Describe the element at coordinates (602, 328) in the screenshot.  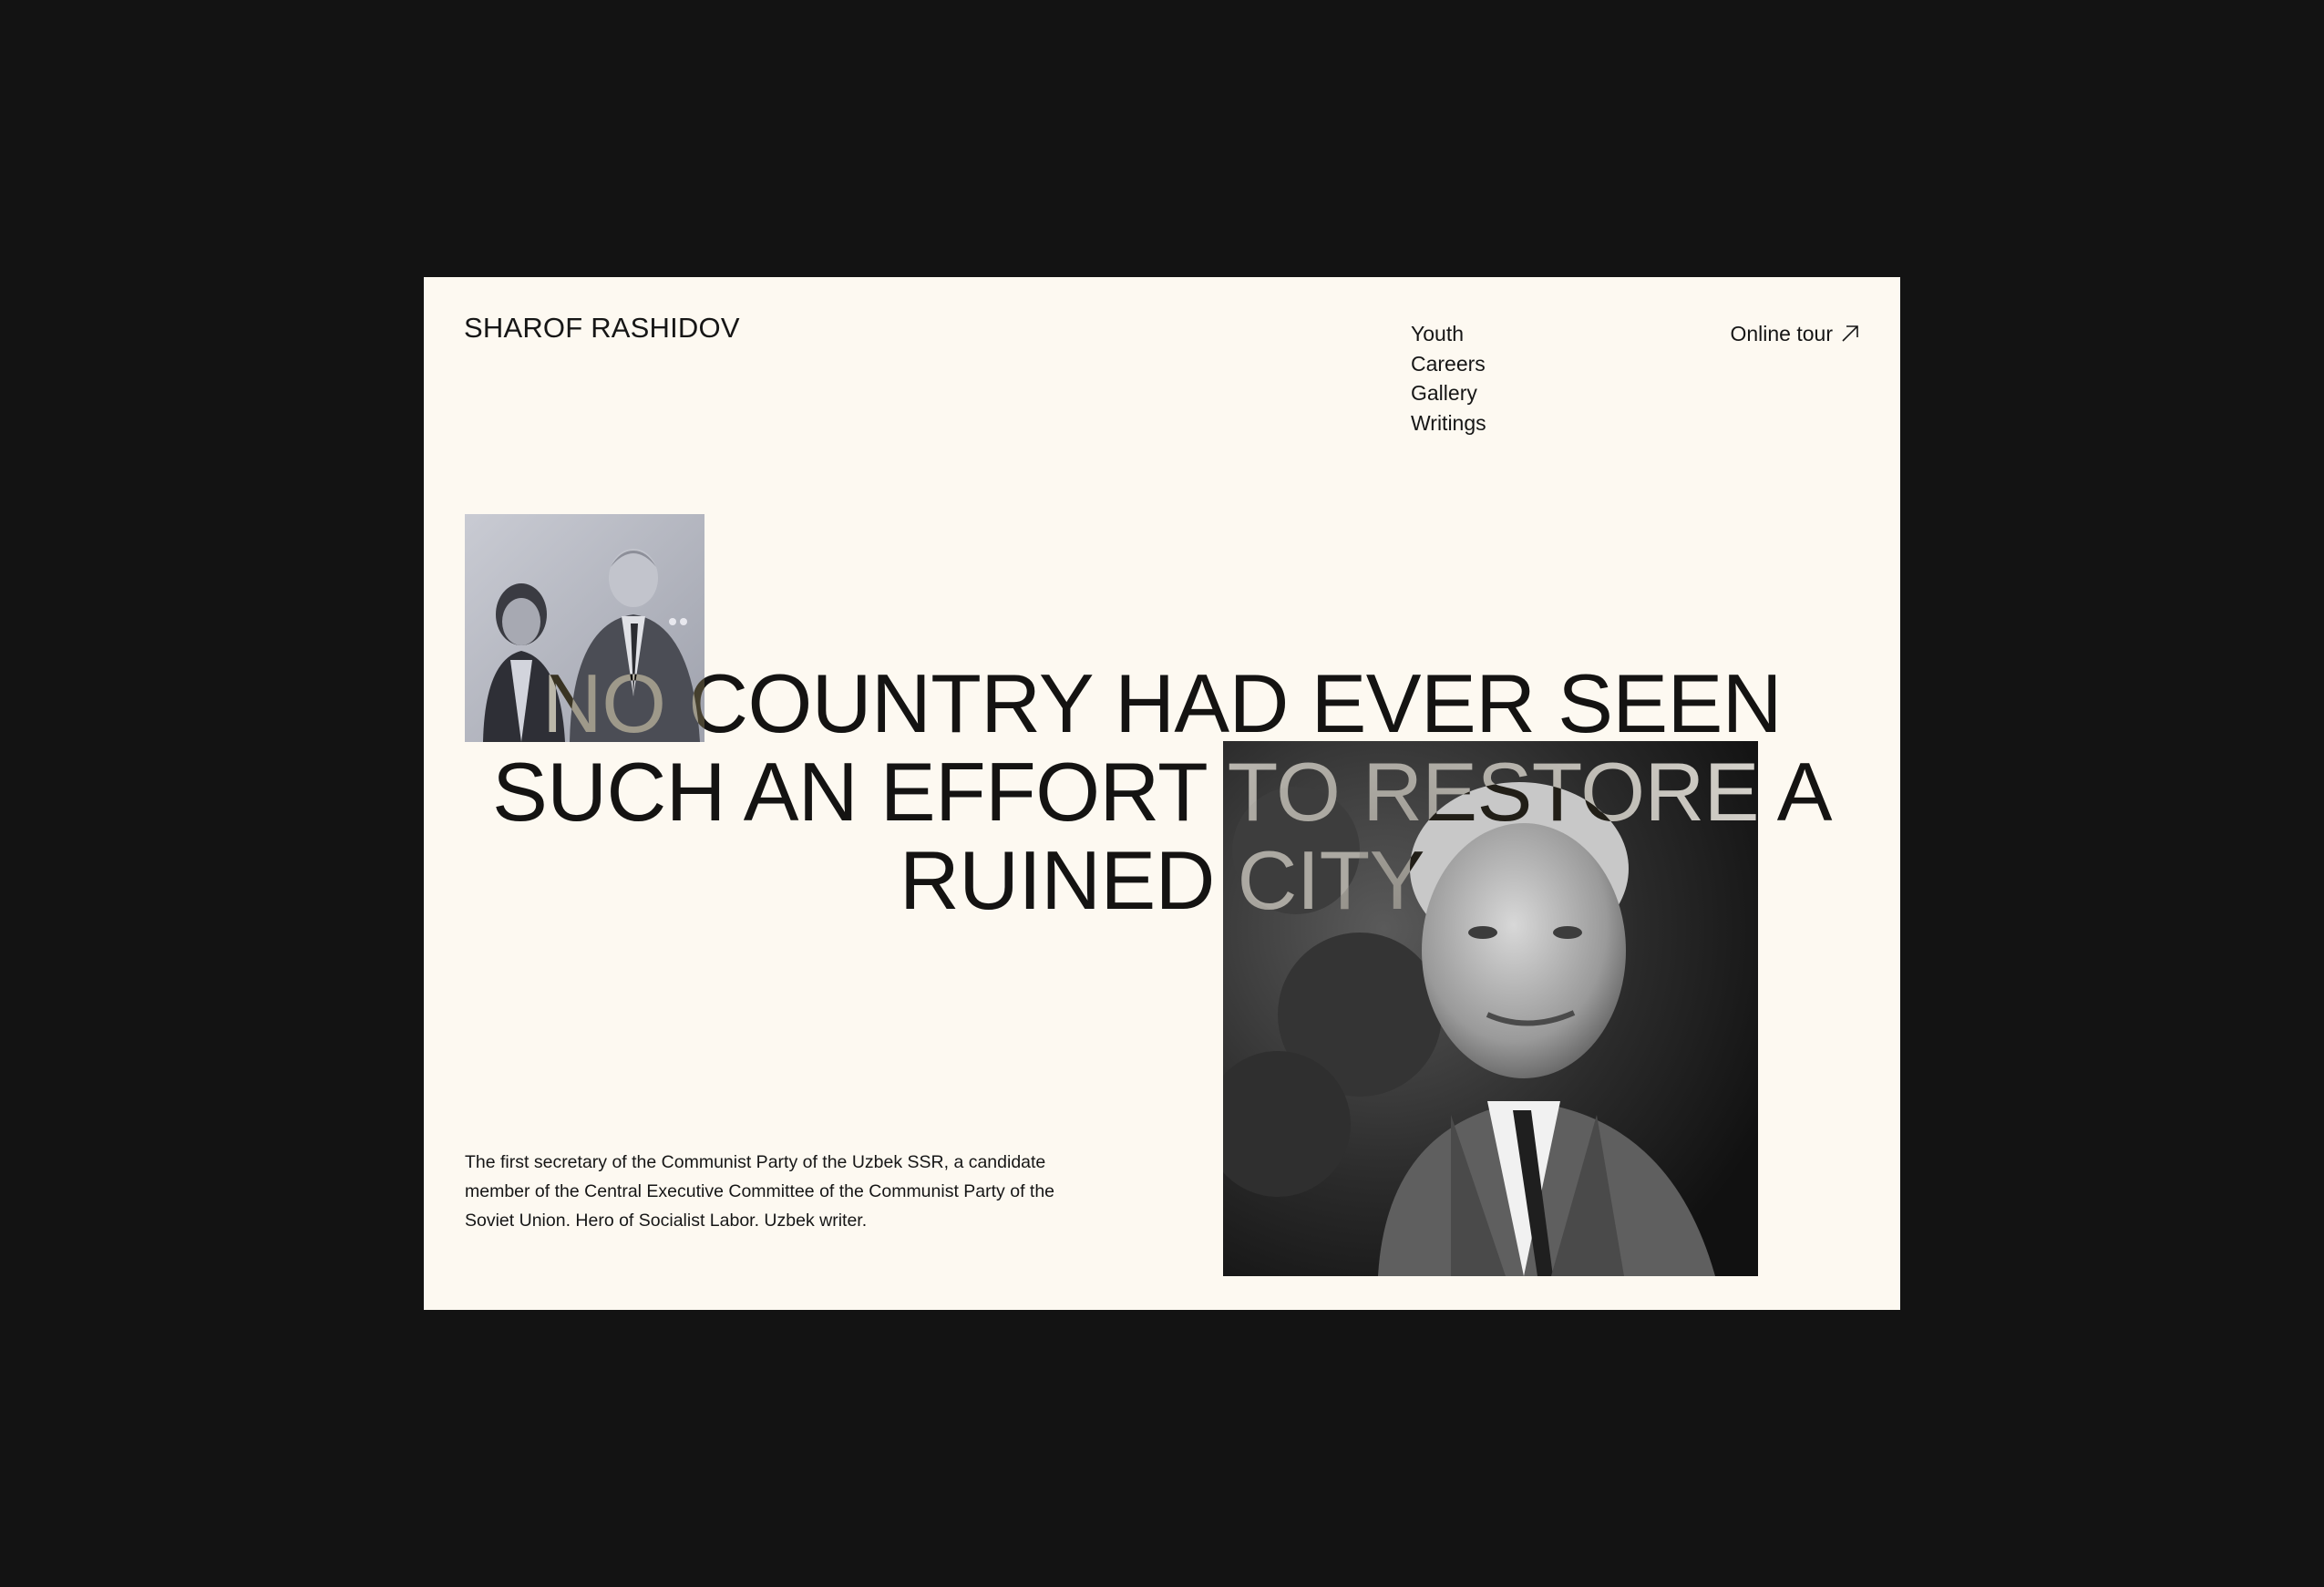
I see `brand-logo: SHAROF RASHIDOV` at that location.